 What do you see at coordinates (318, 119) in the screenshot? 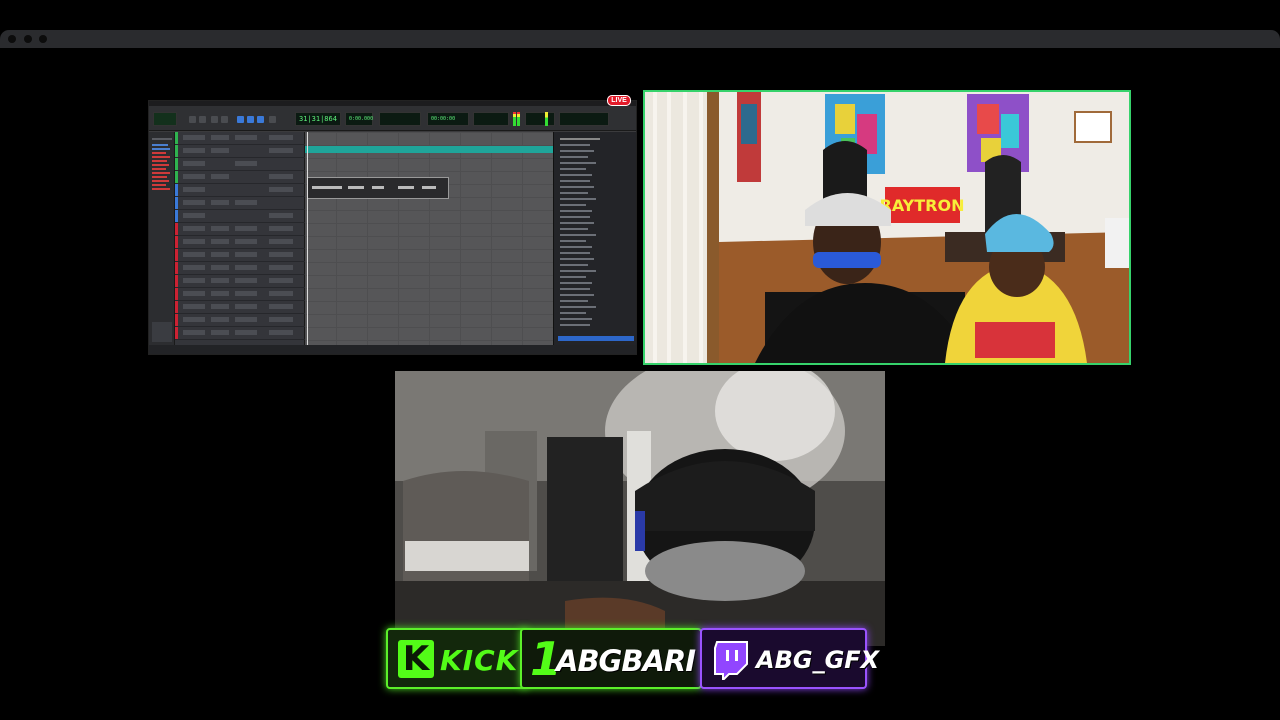
I see `main-counter: 31|31|864` at bounding box center [318, 119].